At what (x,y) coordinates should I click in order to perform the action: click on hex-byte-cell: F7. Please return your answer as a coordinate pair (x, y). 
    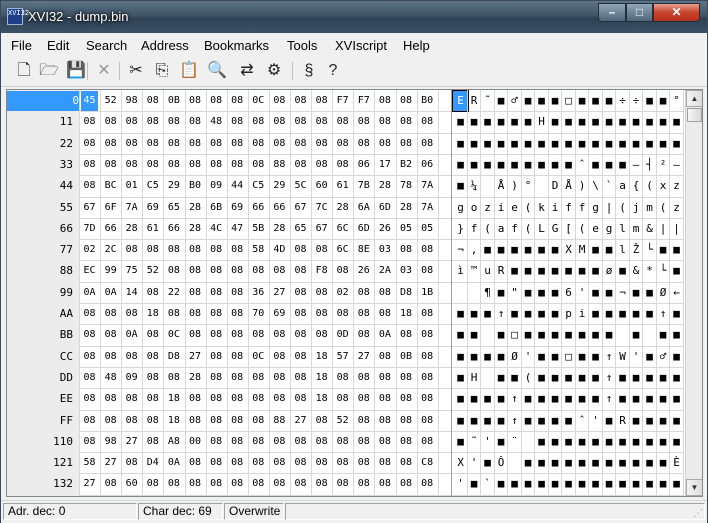
    Looking at the image, I should click on (363, 101).